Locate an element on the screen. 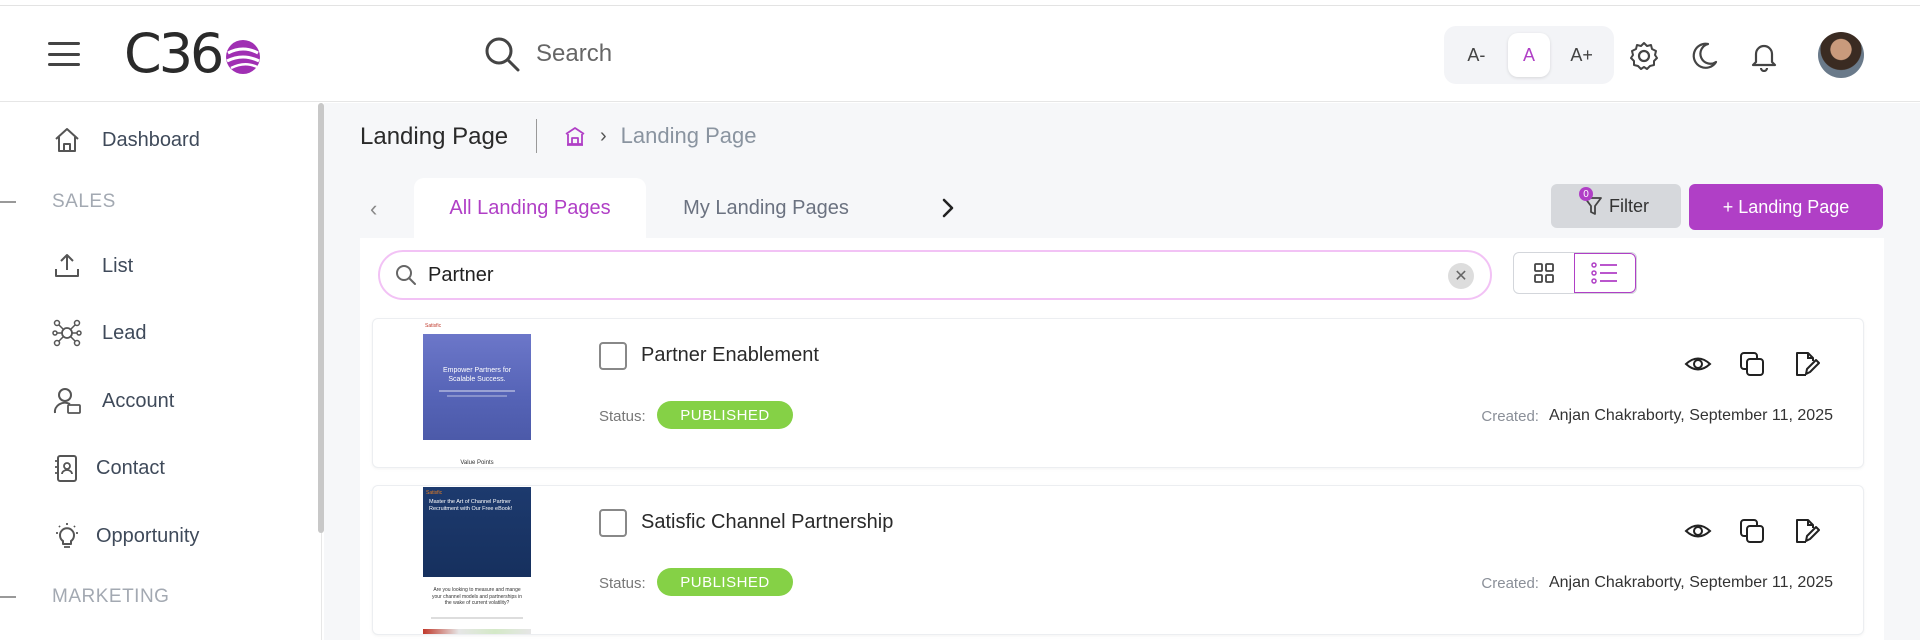  thumb-headline: Empower Partners for Scalable Success. is located at coordinates (477, 375).